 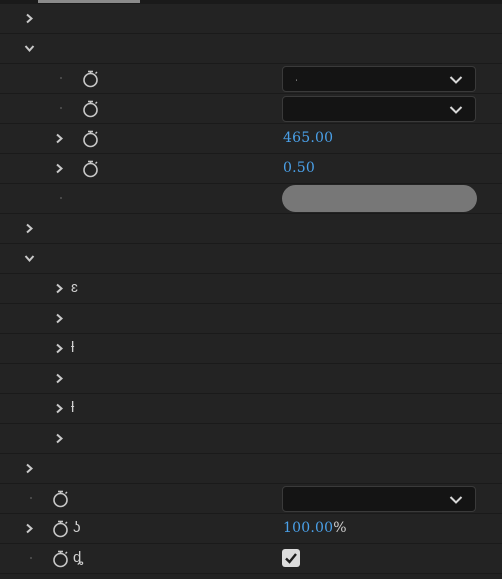 I want to click on numeric-value: 465.00, so click(x=308, y=138).